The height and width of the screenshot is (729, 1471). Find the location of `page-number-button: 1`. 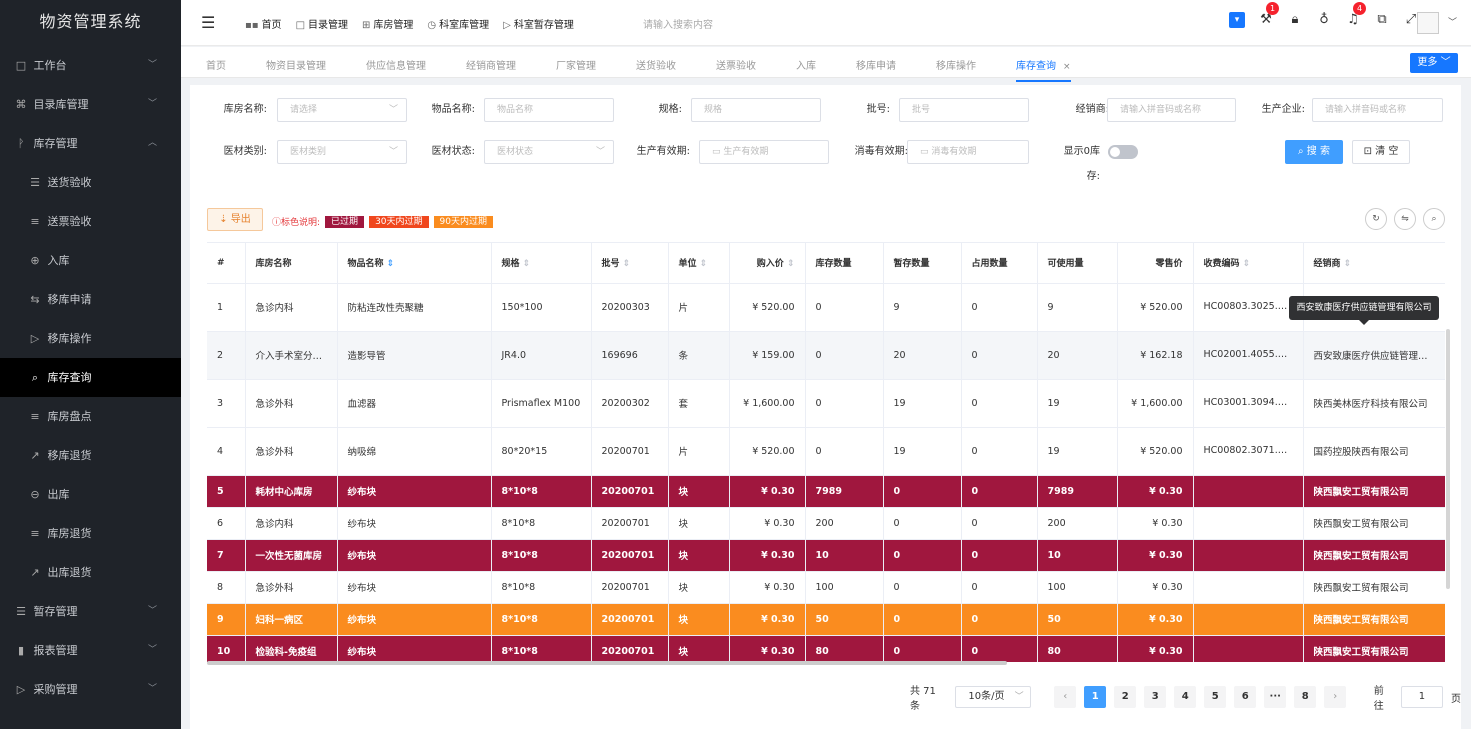

page-number-button: 1 is located at coordinates (1095, 697).